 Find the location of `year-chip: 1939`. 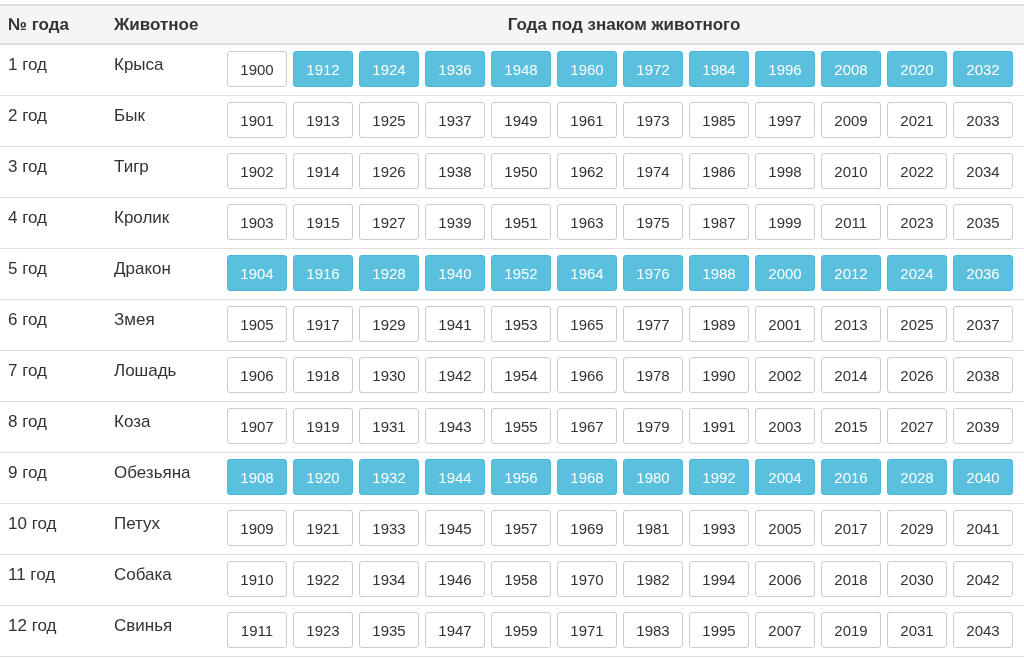

year-chip: 1939 is located at coordinates (455, 222).